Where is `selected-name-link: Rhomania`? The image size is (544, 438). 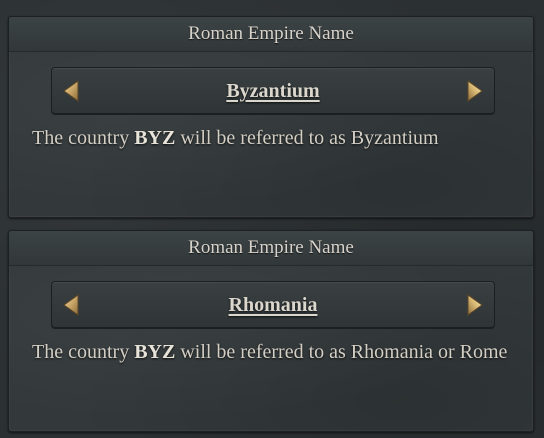 selected-name-link: Rhomania is located at coordinates (273, 305).